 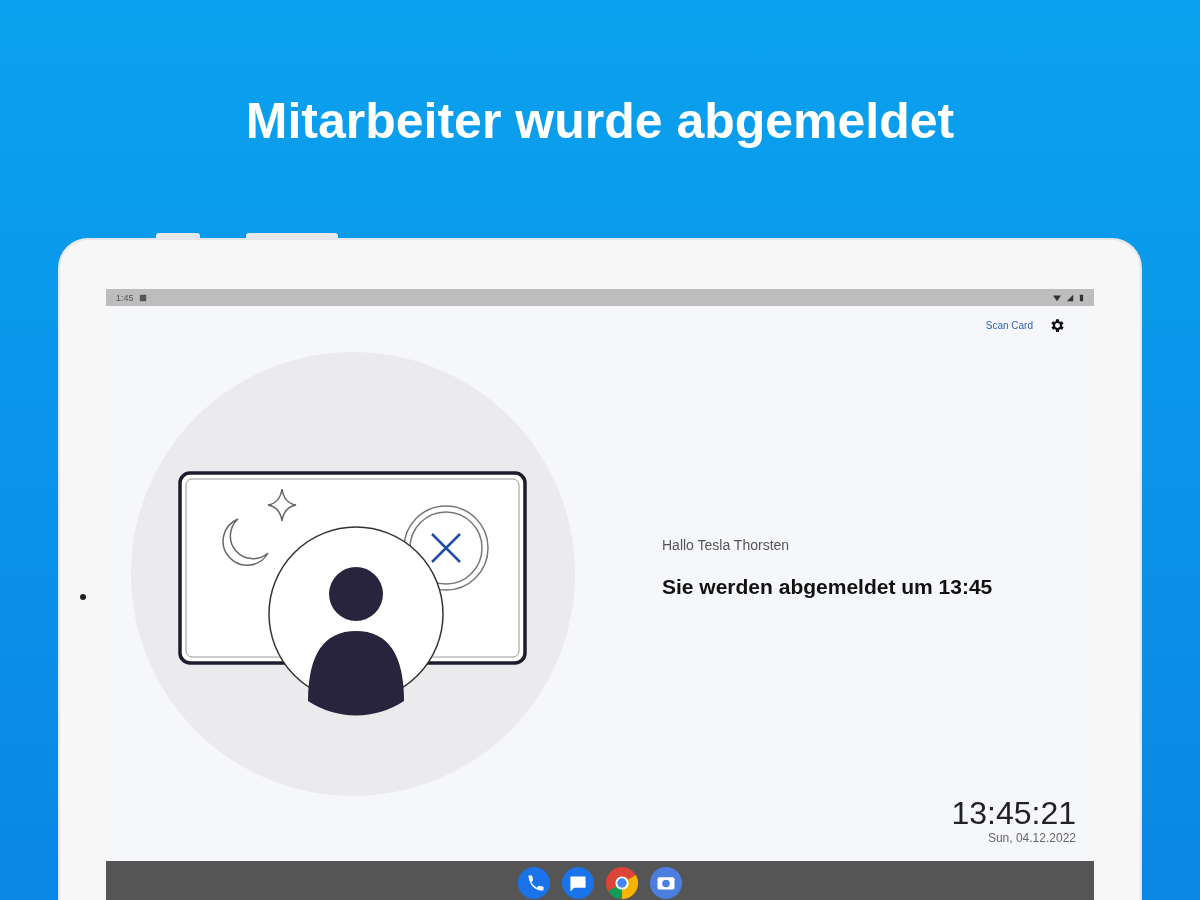 I want to click on camera-icon, so click(x=666, y=883).